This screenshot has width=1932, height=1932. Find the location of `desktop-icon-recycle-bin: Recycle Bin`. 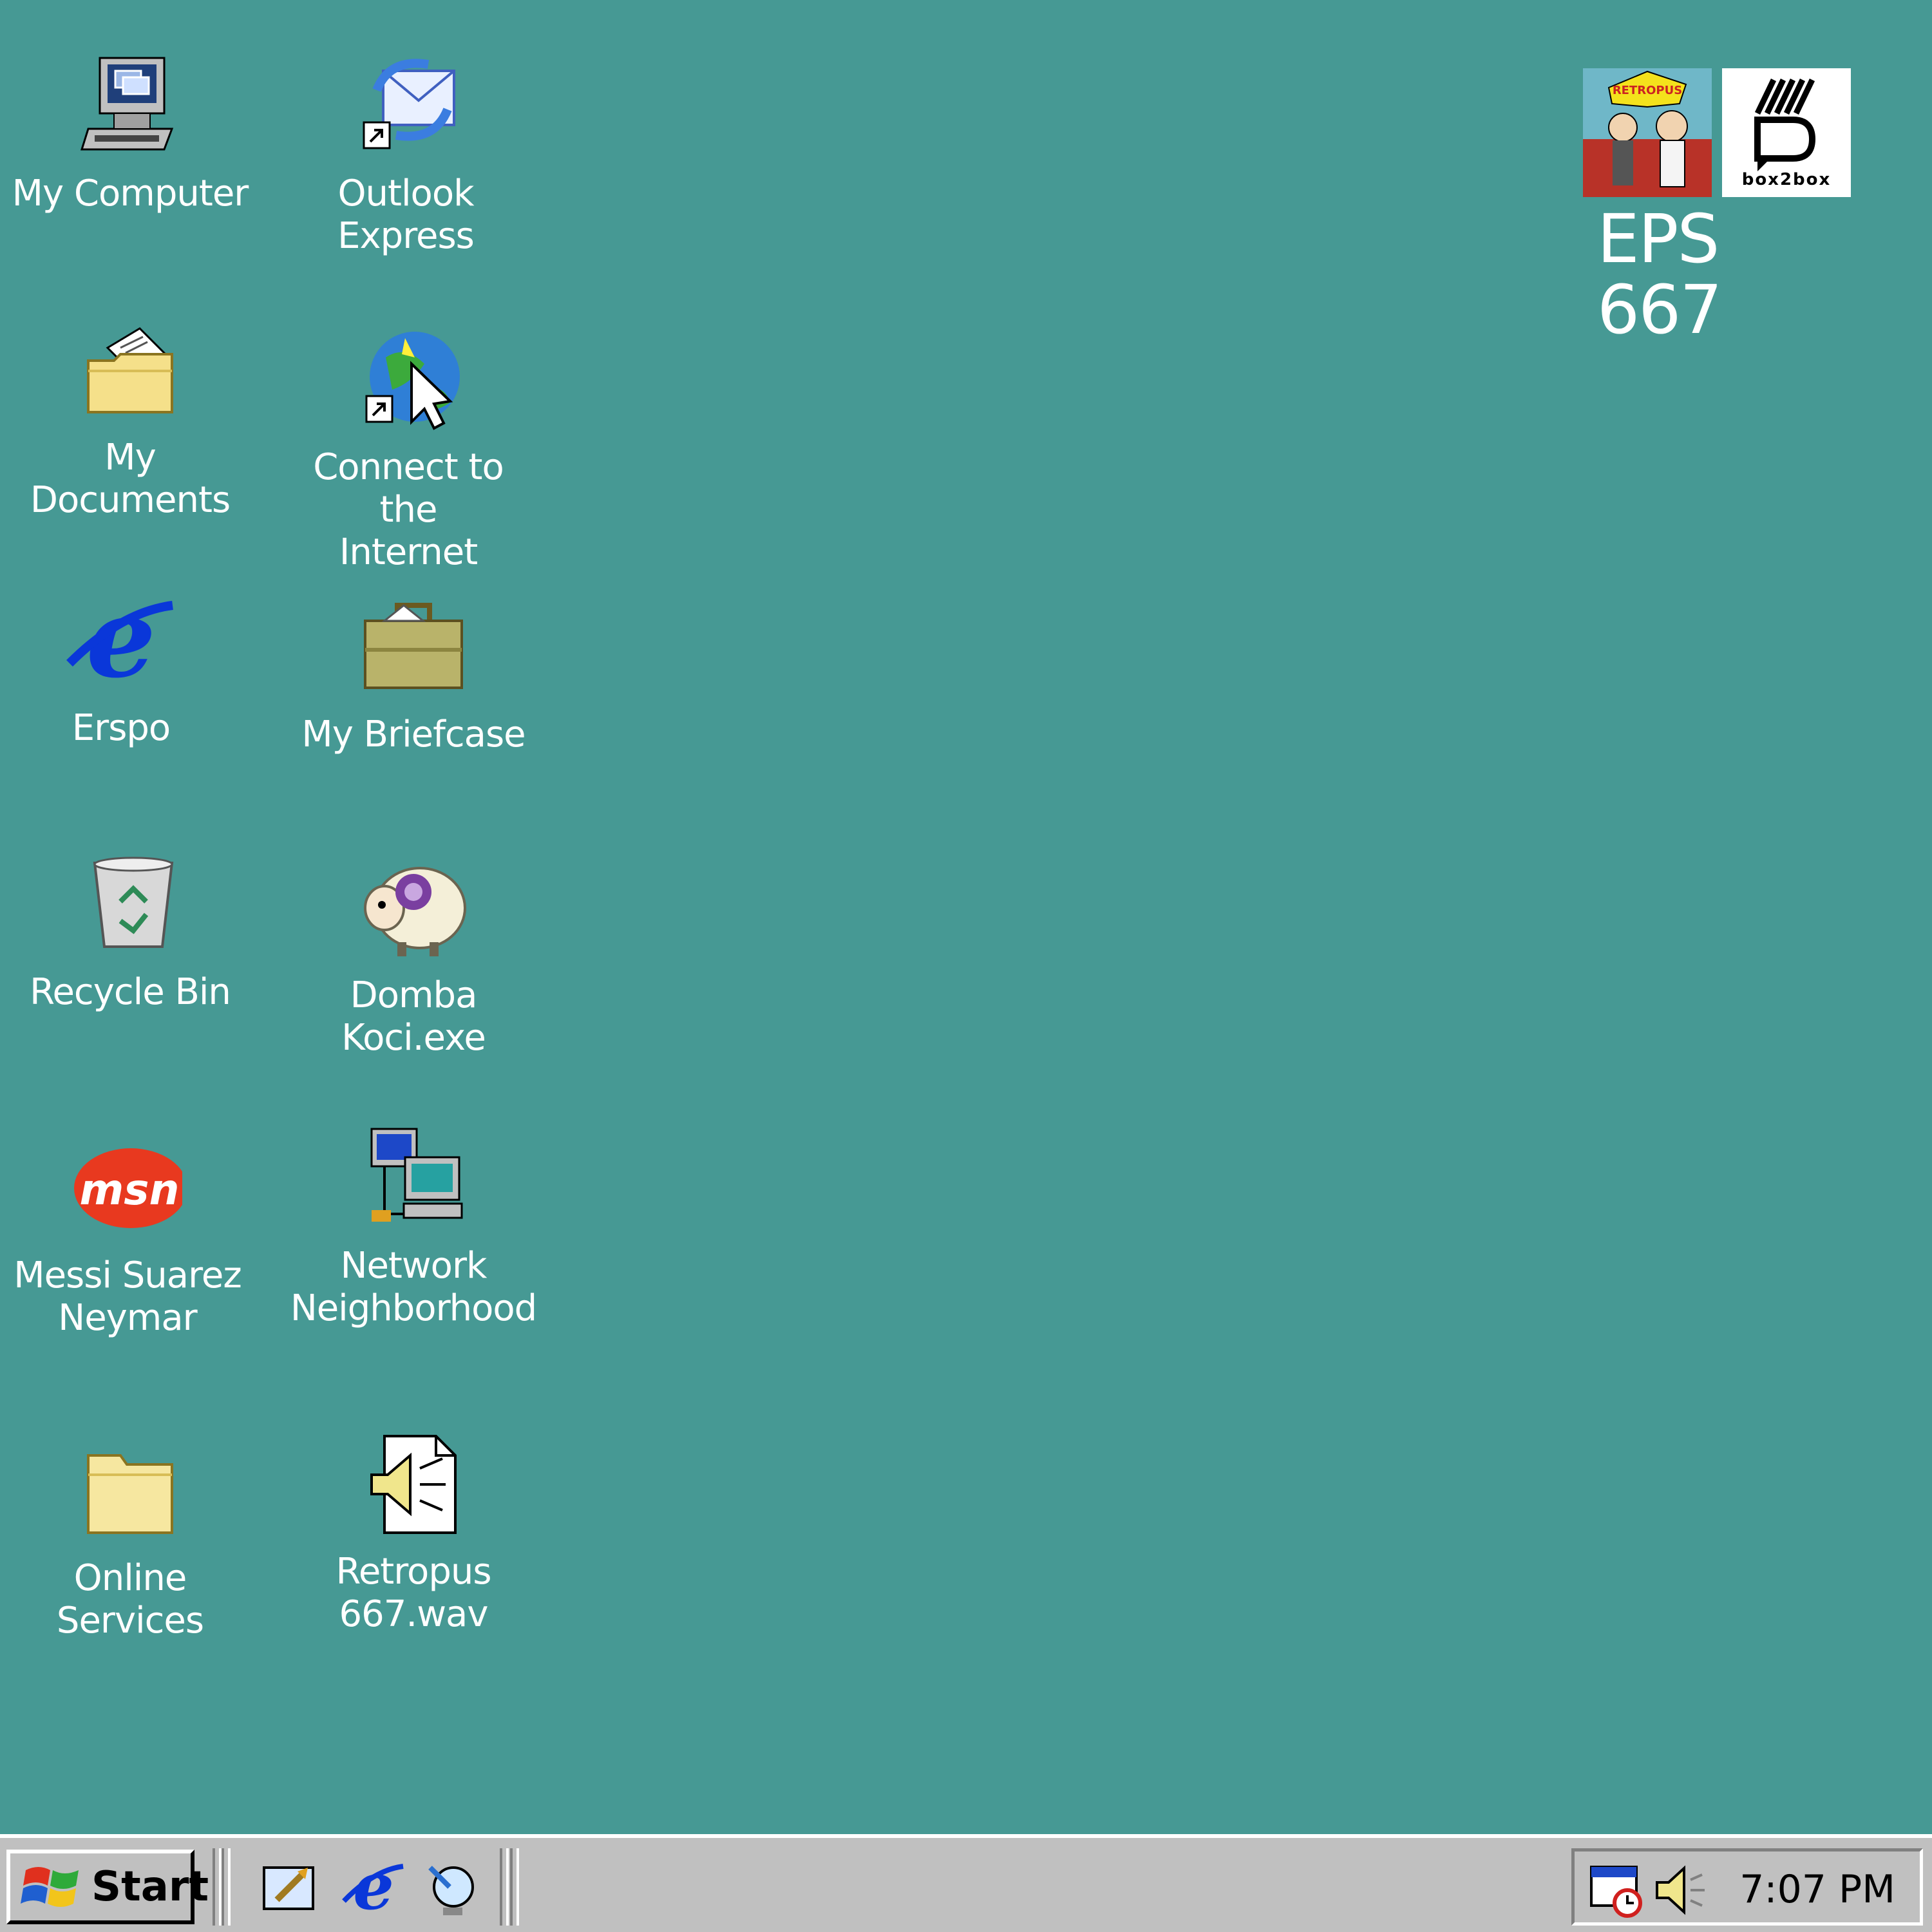

desktop-icon-recycle-bin: Recycle Bin is located at coordinates (130, 932).